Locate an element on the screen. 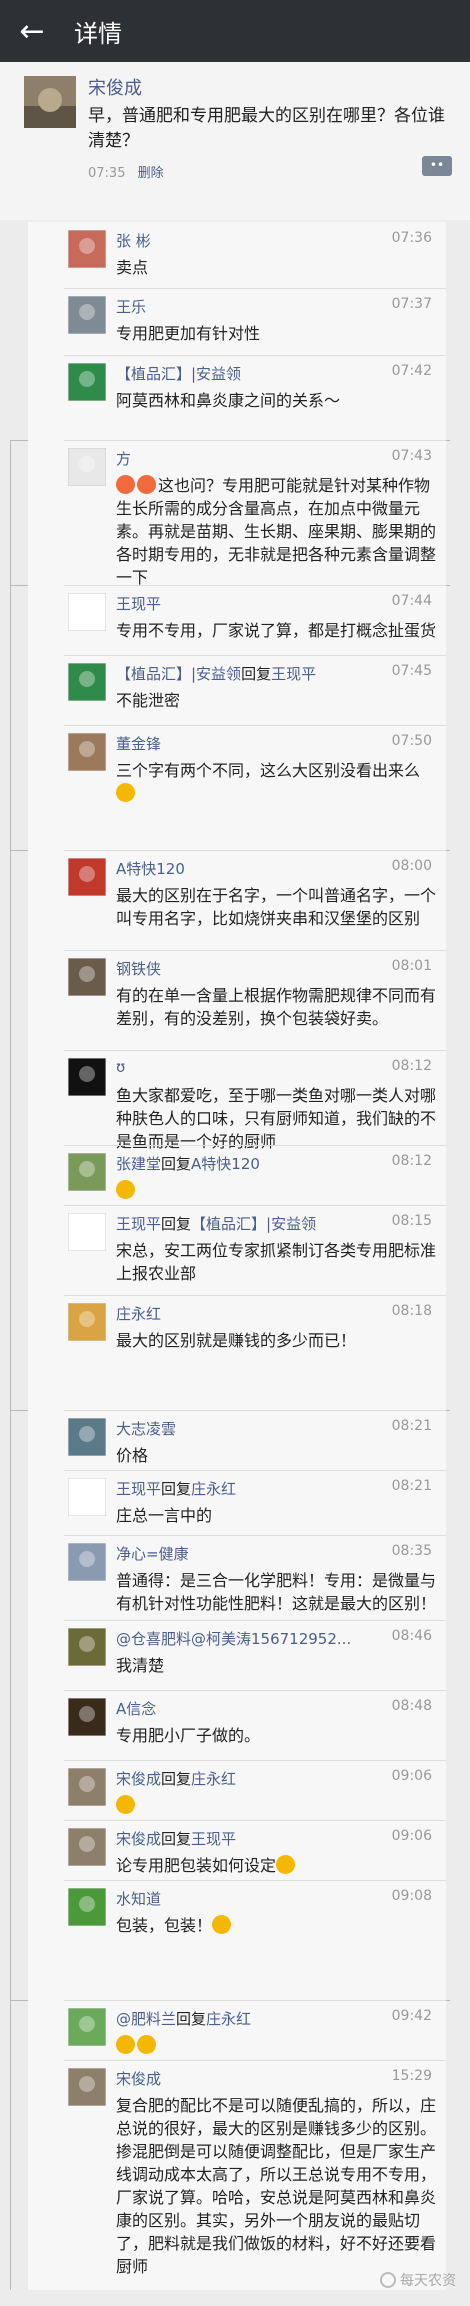 The width and height of the screenshot is (470, 2306). original-post: 宋俊成 早，普通肥和专用肥最大的区别在哪里？各位谁清楚？ 07:35 删除 •• is located at coordinates (235, 141).